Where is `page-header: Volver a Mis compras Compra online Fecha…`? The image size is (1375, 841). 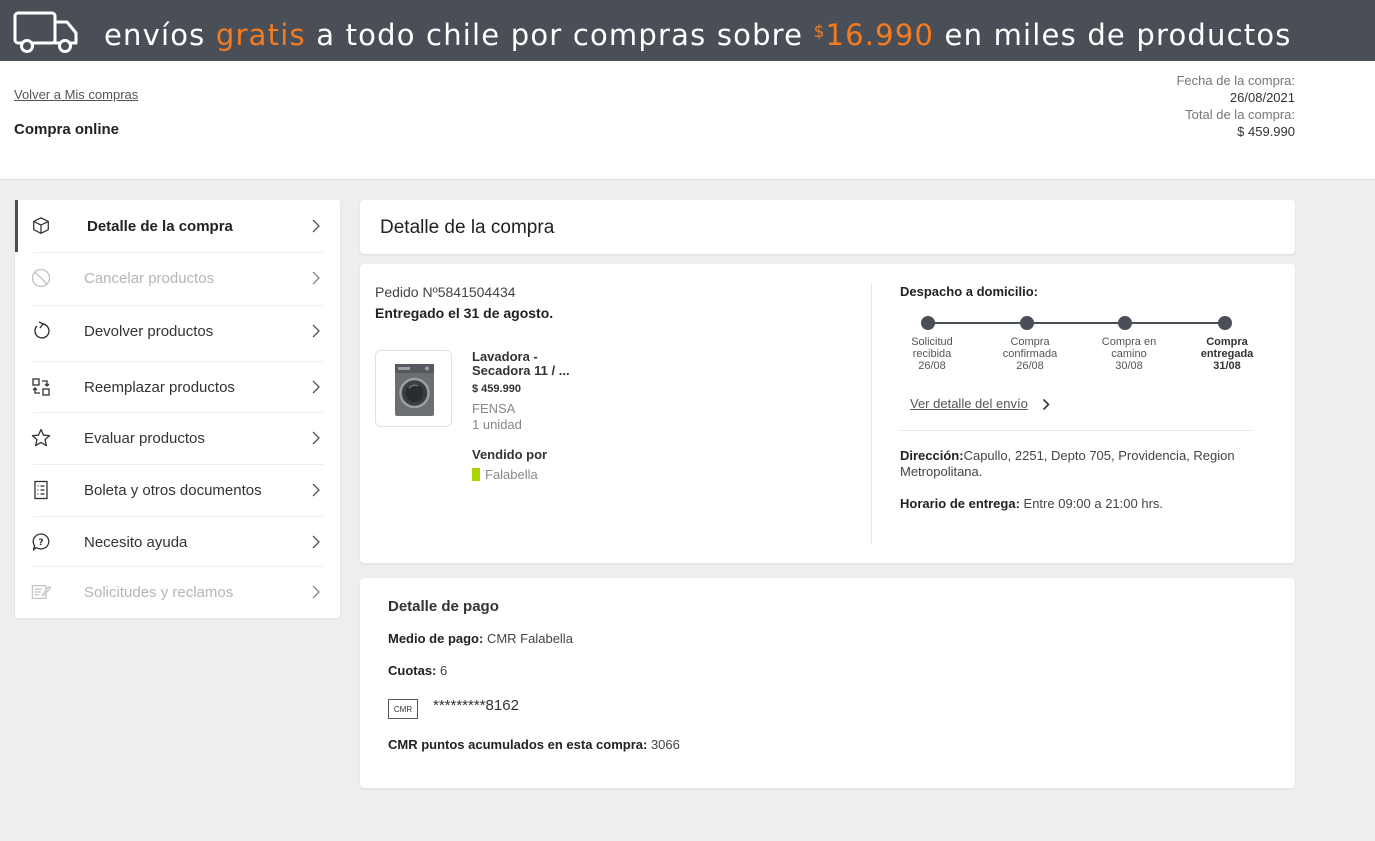 page-header: Volver a Mis compras Compra online Fecha… is located at coordinates (687, 120).